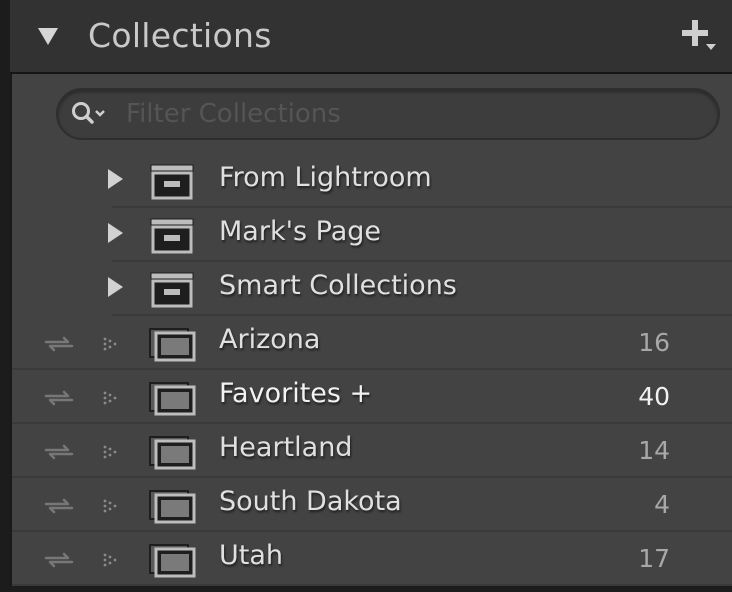 This screenshot has height=592, width=732. I want to click on collection-set-label: From Lightroom, so click(325, 177).